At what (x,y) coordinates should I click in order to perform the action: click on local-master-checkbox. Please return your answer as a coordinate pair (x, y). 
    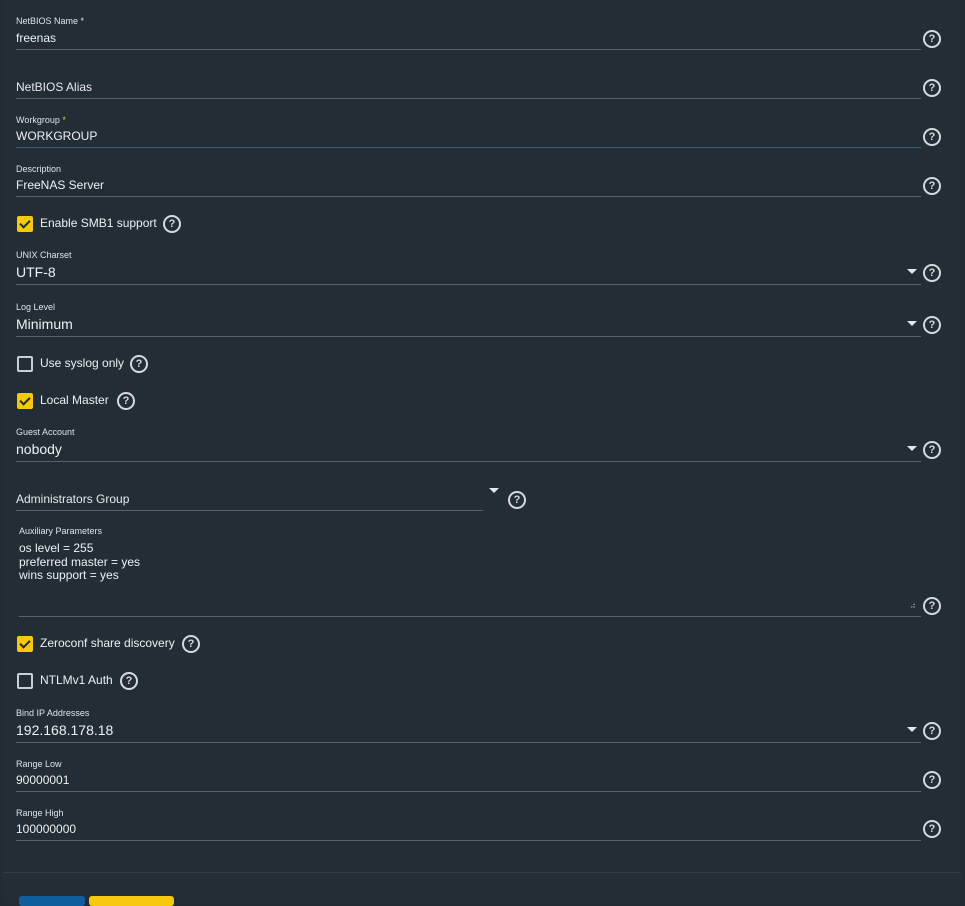
    Looking at the image, I should click on (25, 401).